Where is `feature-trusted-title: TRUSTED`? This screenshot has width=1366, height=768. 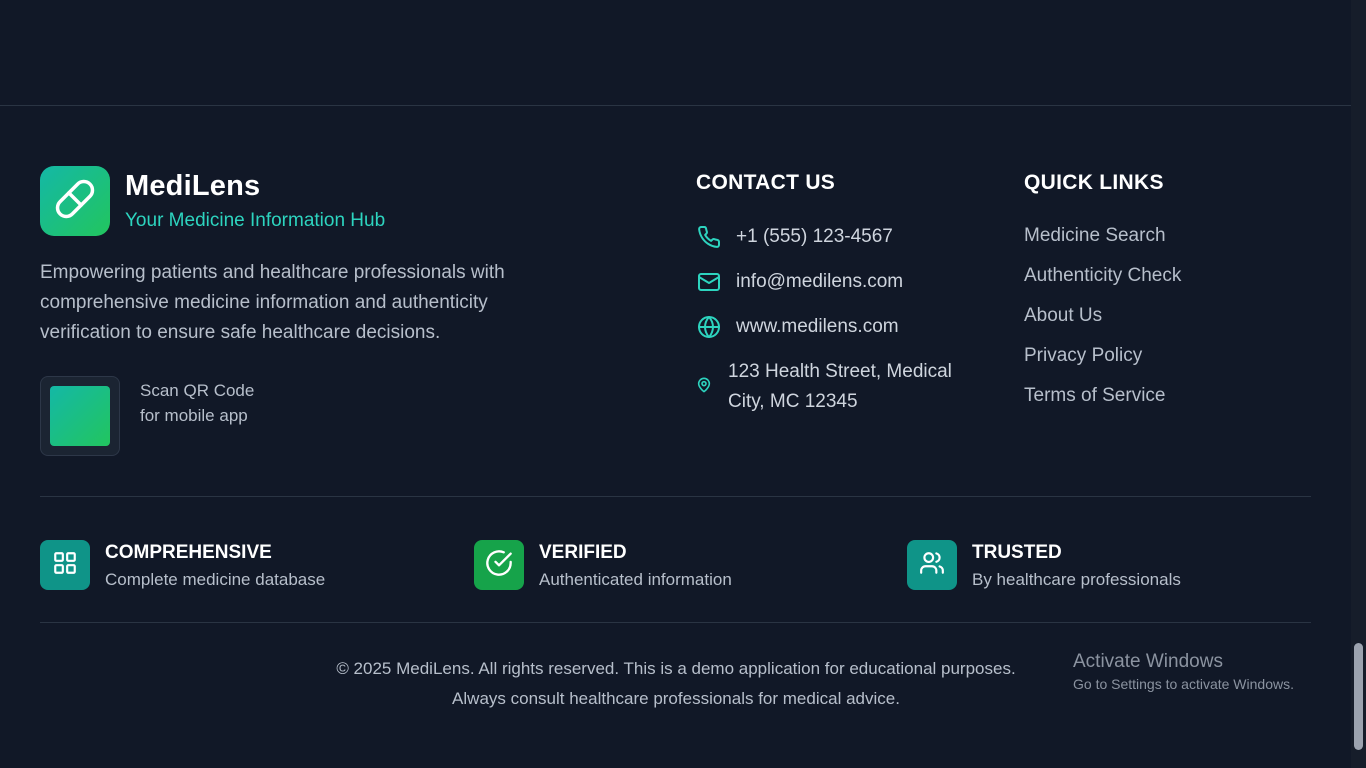
feature-trusted-title: TRUSTED is located at coordinates (1017, 552).